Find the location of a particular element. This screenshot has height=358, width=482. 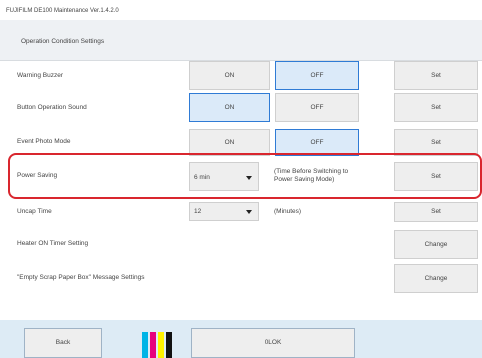

heater-change-button: Change is located at coordinates (436, 244).